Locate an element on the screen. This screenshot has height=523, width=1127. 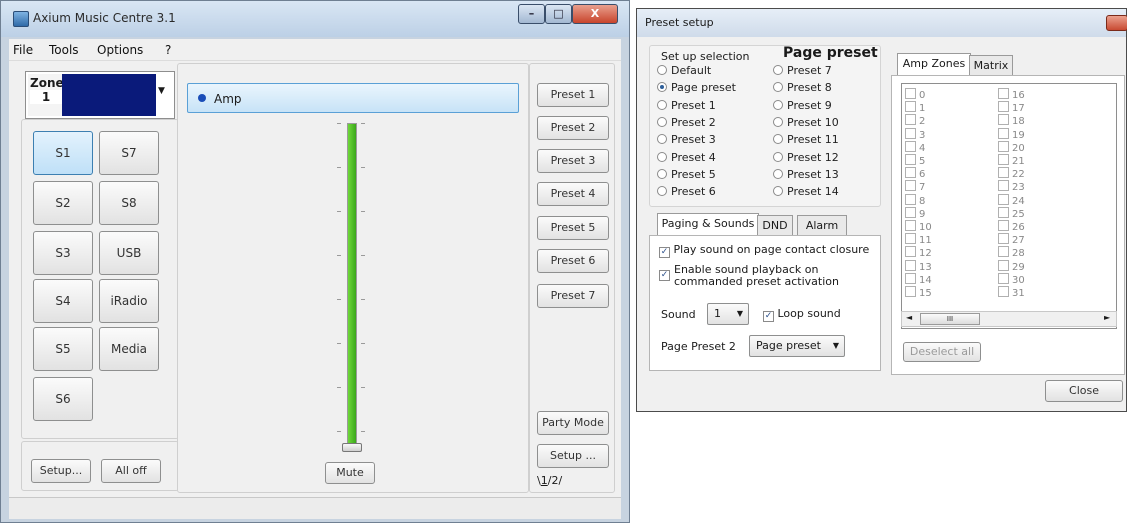
menu-tools: Tools is located at coordinates (64, 50).